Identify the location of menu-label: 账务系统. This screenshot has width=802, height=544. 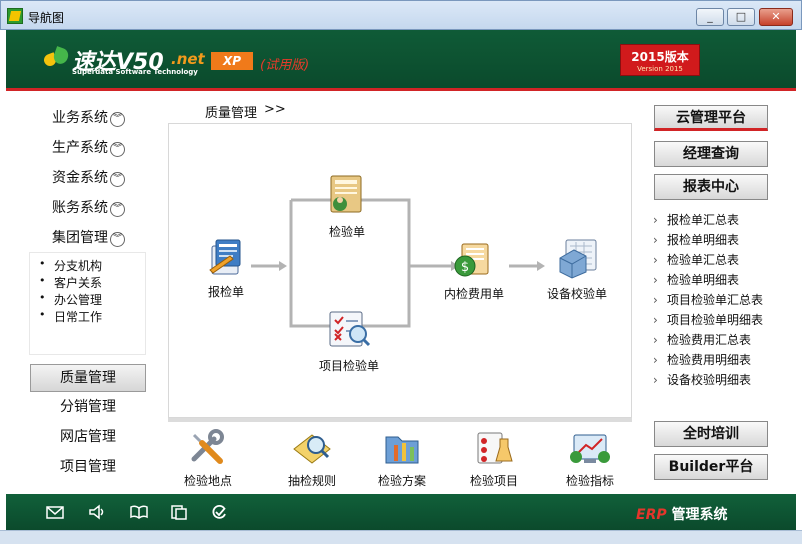
(80, 208).